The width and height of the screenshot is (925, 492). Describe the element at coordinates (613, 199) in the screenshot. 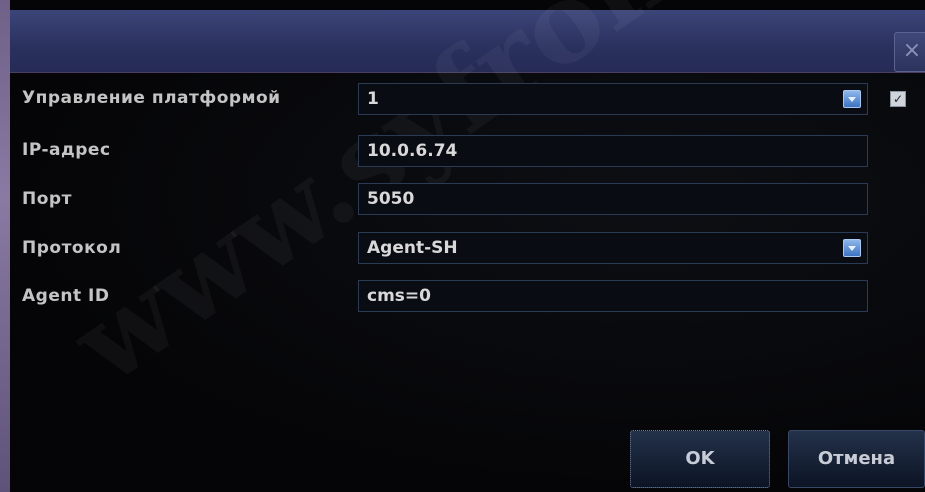

I see `port-input: 5050` at that location.